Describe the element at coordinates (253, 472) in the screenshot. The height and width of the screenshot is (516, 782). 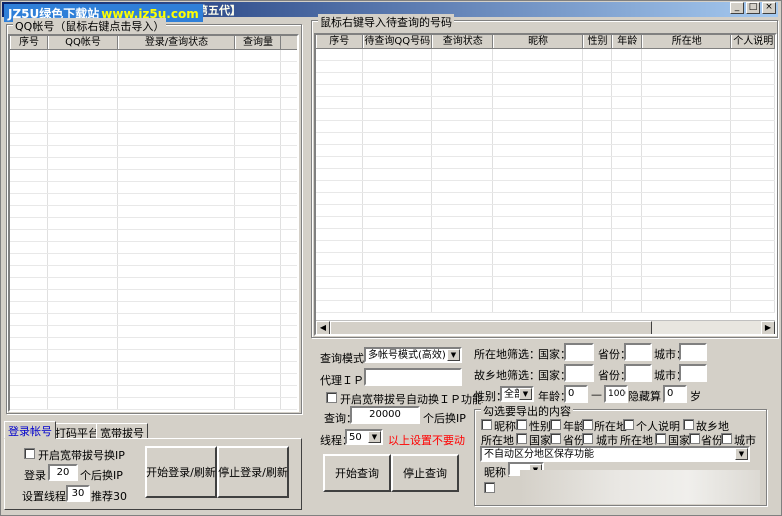
I see `stop-login-button: 停止登录/刷新` at that location.